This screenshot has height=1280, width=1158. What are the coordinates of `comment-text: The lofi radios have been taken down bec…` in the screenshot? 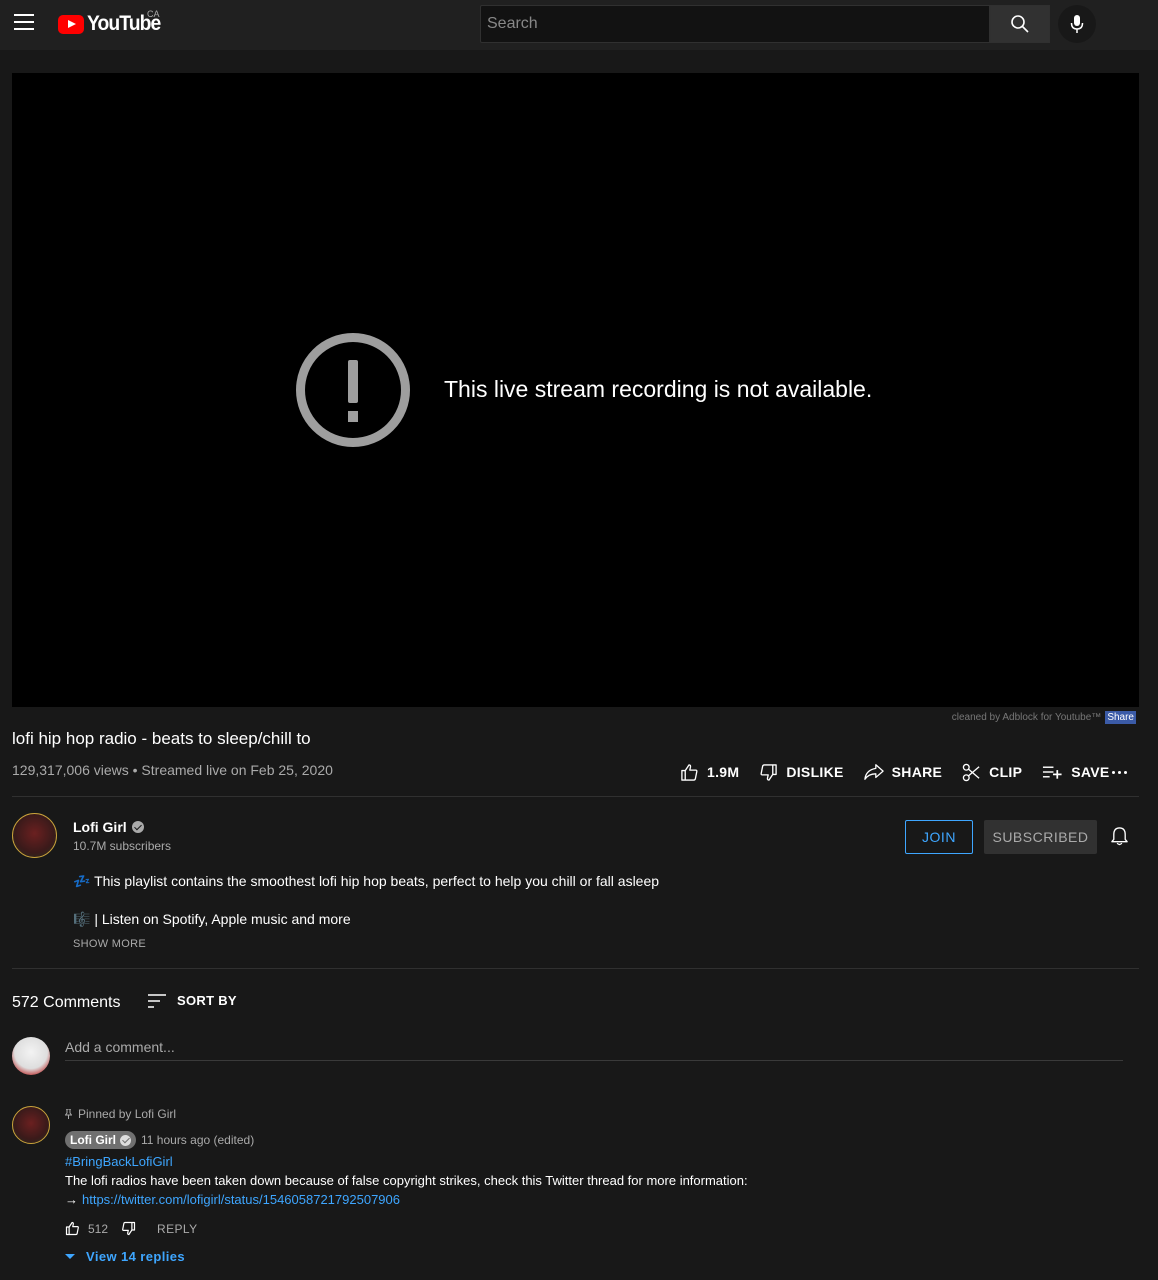 It's located at (406, 1180).